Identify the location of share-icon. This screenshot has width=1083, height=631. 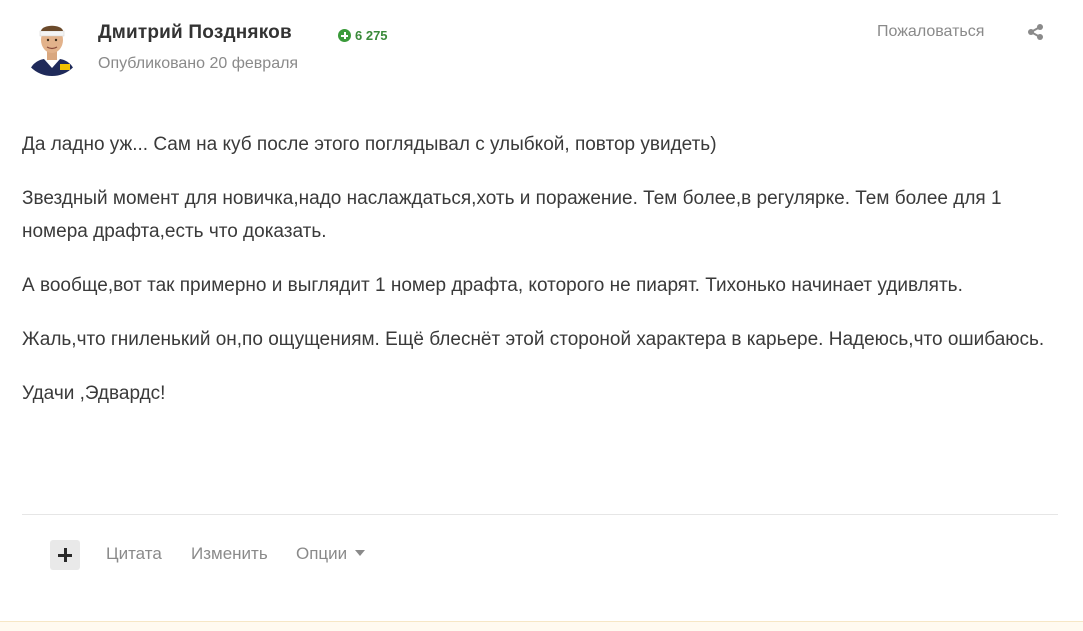
(1036, 32).